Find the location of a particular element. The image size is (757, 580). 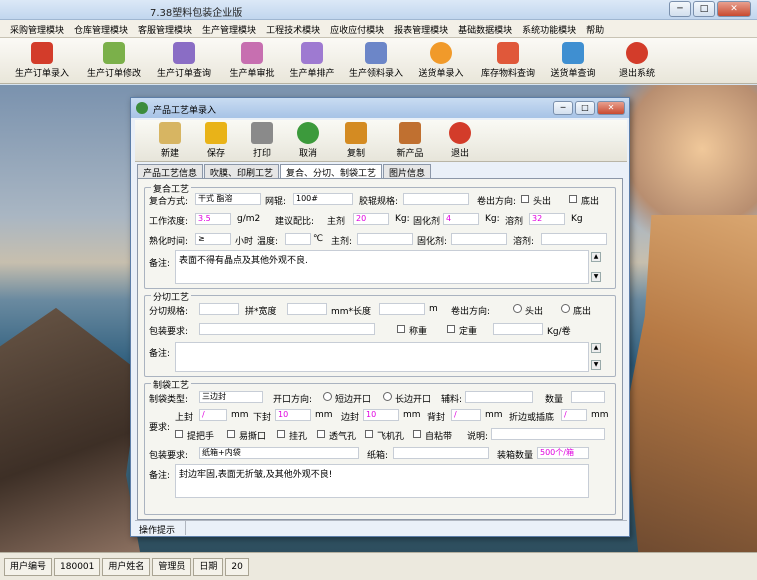

solvent-input: 32 is located at coordinates (547, 219).